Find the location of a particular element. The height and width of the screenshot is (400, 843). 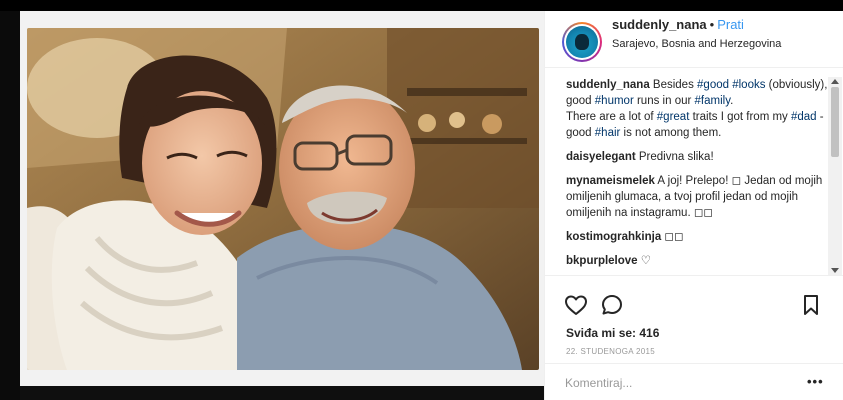

caption-text: . is located at coordinates (732, 101).